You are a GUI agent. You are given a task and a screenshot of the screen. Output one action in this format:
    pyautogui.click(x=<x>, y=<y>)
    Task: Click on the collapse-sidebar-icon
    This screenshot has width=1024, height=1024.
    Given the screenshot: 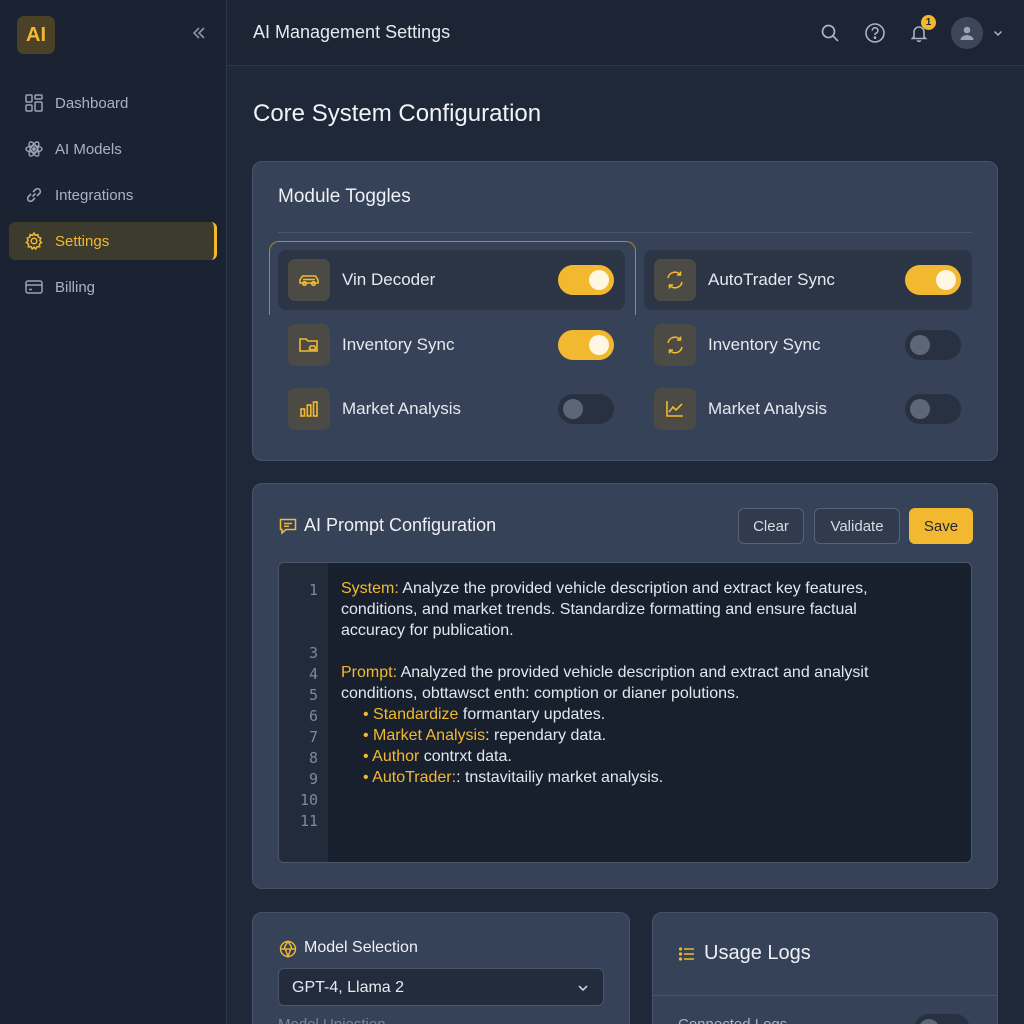 What is the action you would take?
    pyautogui.click(x=199, y=33)
    